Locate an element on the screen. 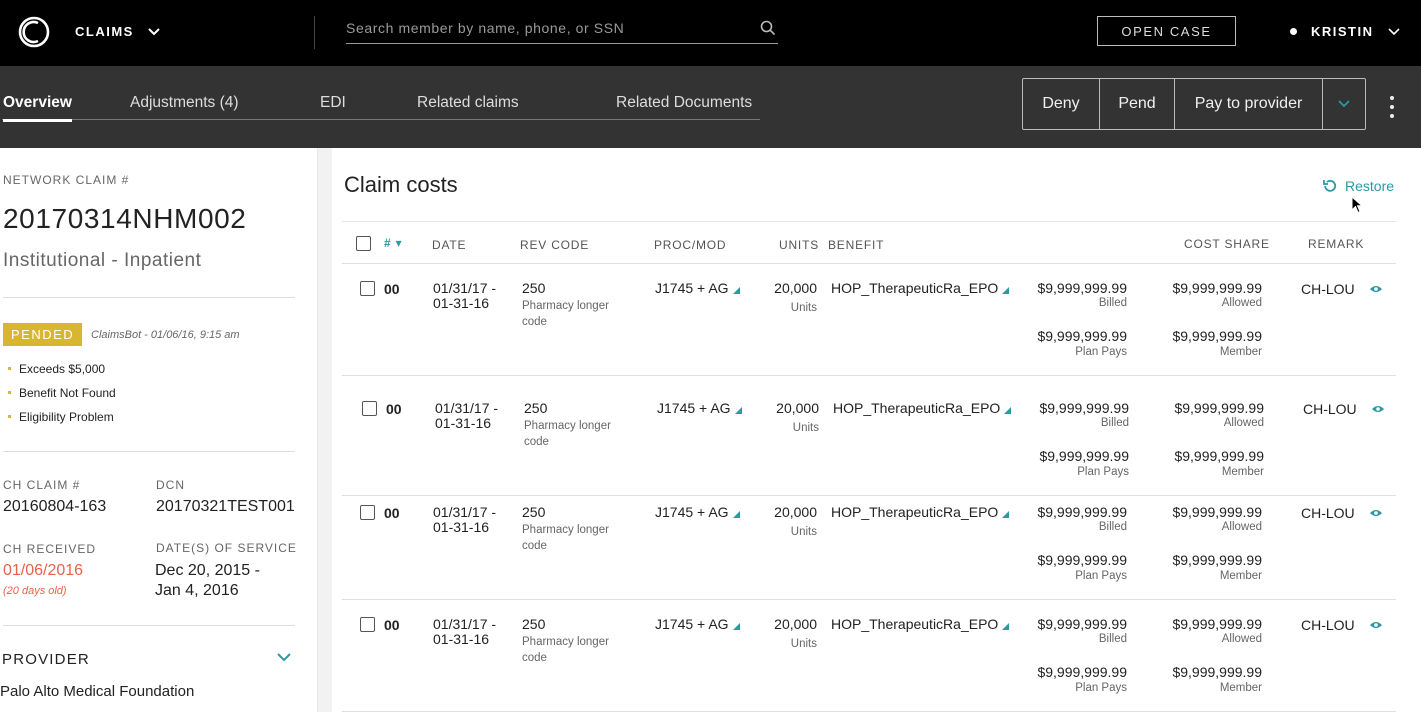 Image resolution: width=1421 pixels, height=712 pixels. row-date-start: 01/31/17 - is located at coordinates (465, 288).